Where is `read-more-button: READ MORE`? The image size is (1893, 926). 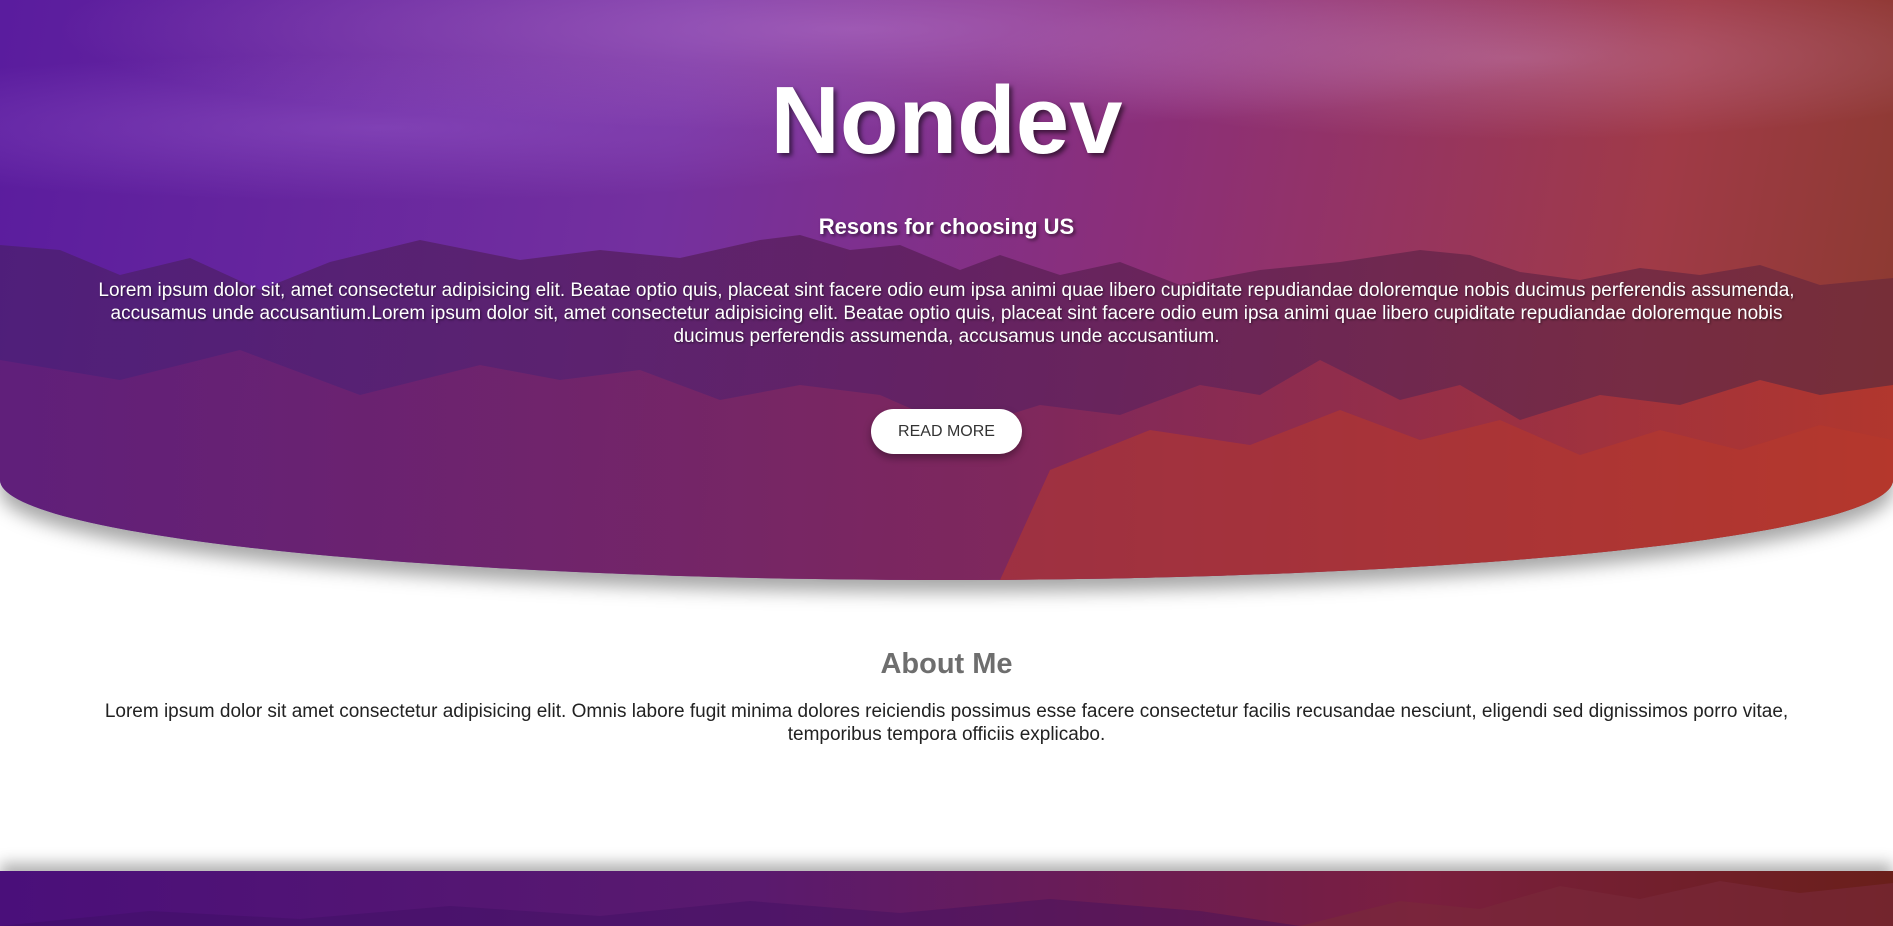 read-more-button: READ MORE is located at coordinates (946, 431).